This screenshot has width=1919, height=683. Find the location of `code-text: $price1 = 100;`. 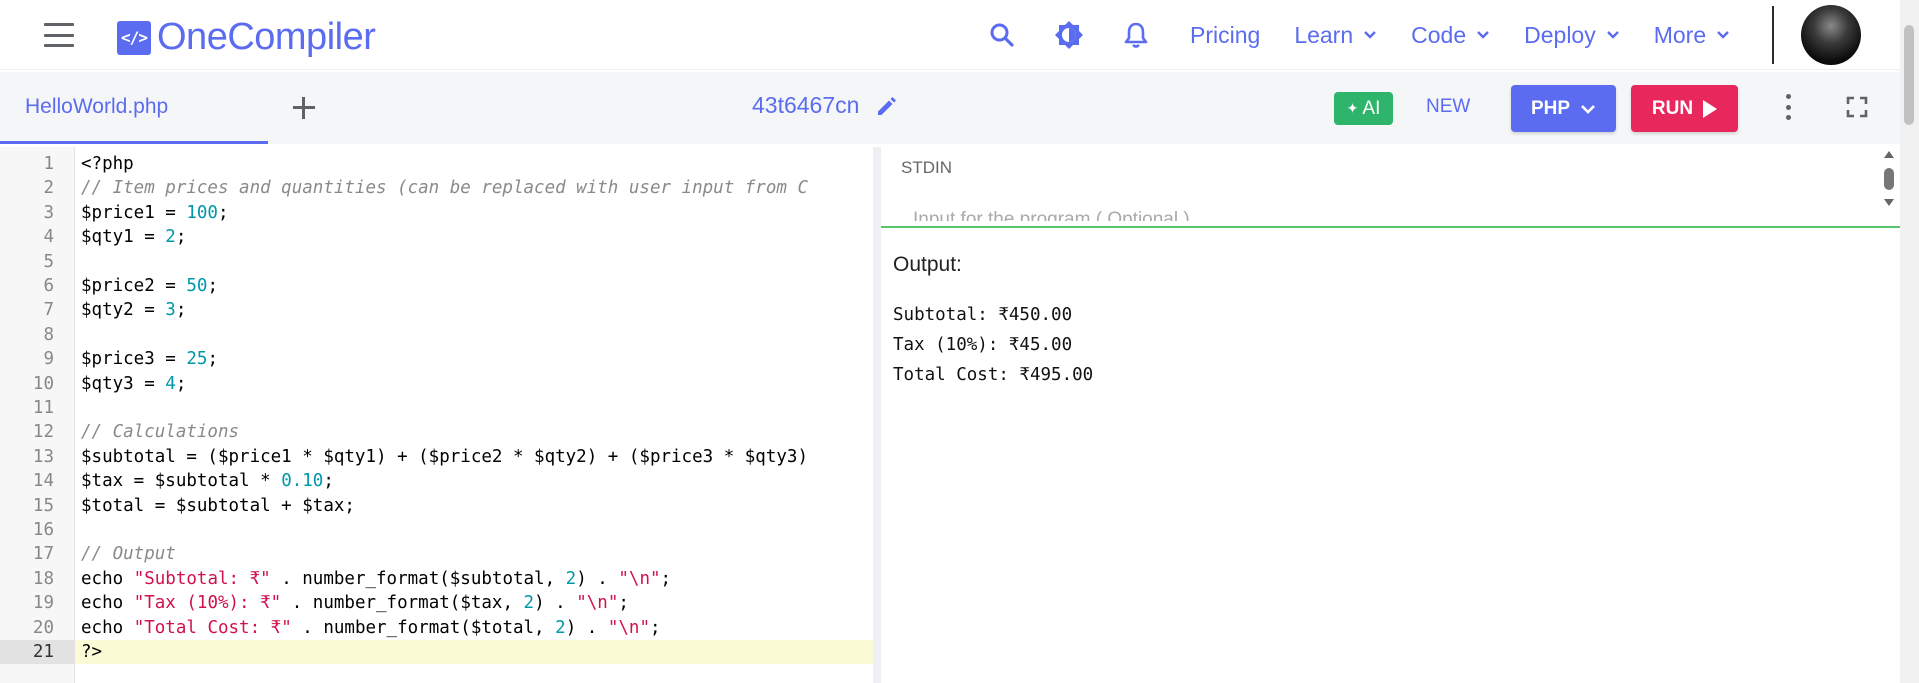

code-text: $price1 = 100; is located at coordinates (155, 212).